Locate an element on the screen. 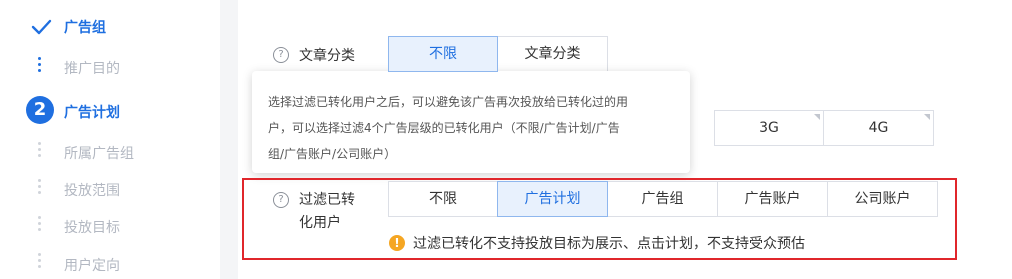  tooltip-line: 选择过滤已转化用户之后，可以避免该广告再次投放给已转化过的用 is located at coordinates (448, 102).